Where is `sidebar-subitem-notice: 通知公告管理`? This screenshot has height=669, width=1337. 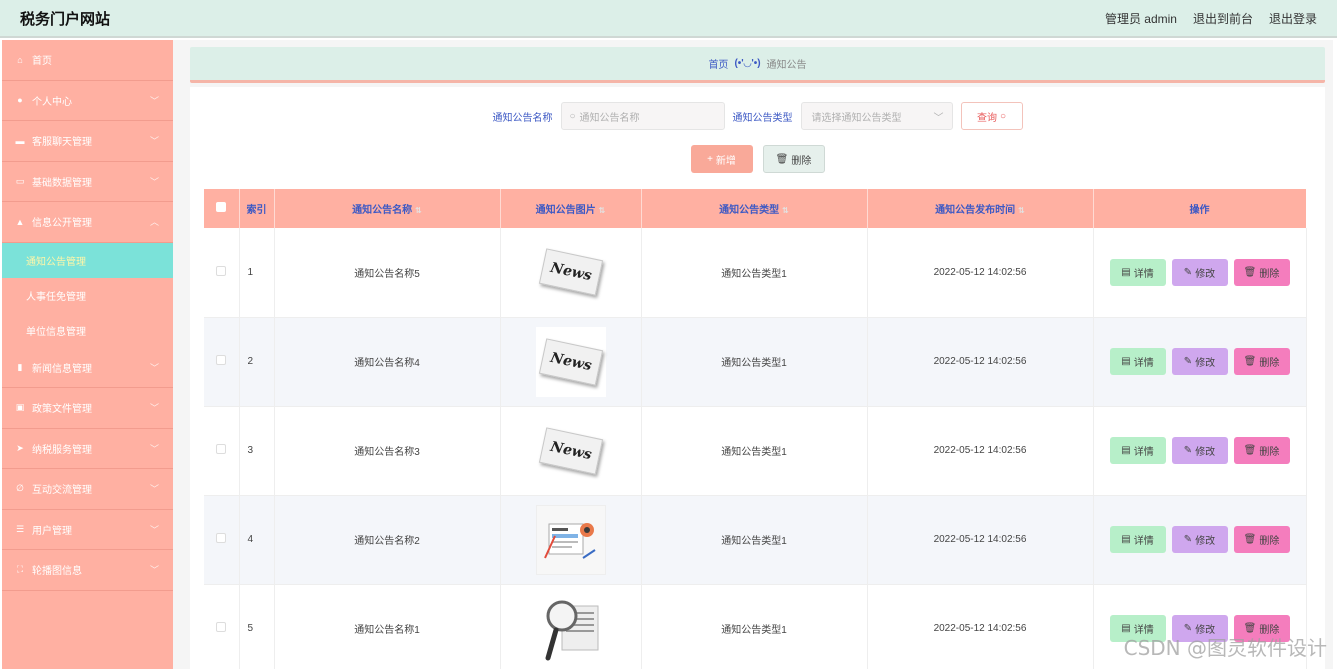 sidebar-subitem-notice: 通知公告管理 is located at coordinates (87, 260).